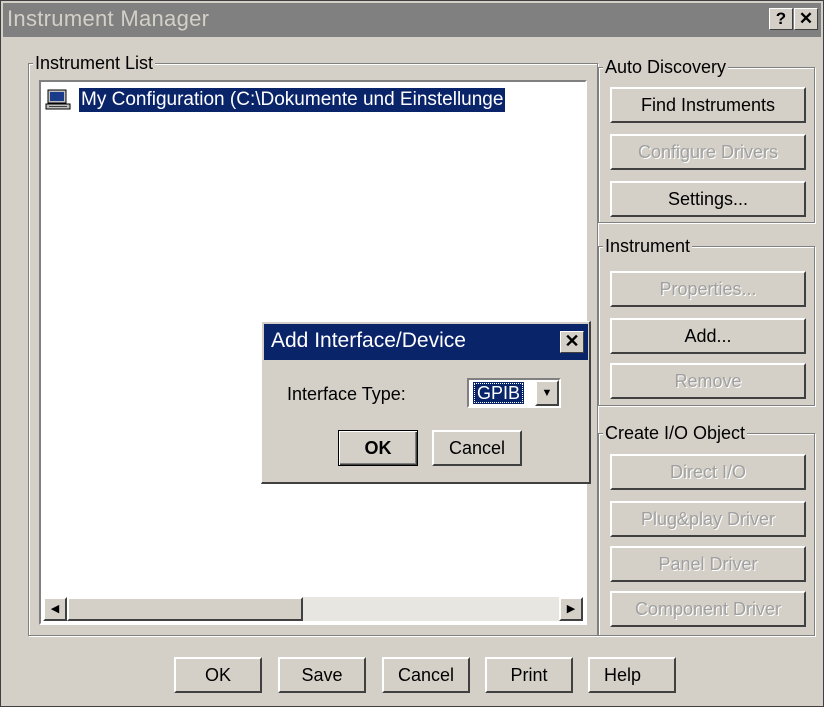 This screenshot has width=824, height=707. Describe the element at coordinates (322, 675) in the screenshot. I see `save-button: Save` at that location.